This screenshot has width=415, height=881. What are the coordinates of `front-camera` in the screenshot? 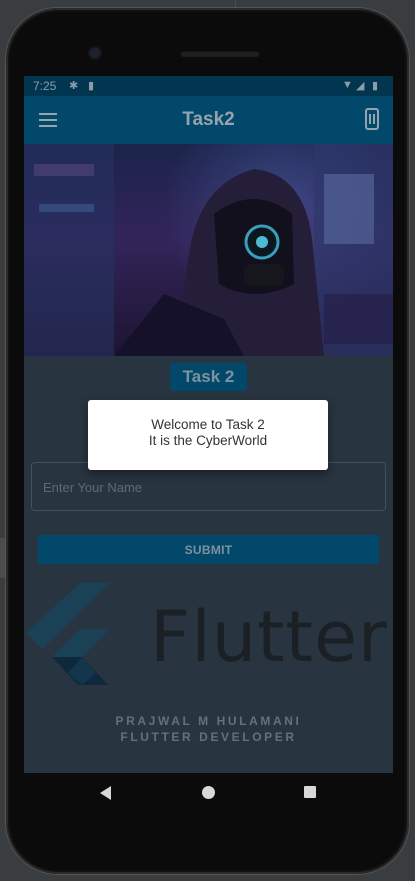 It's located at (95, 53).